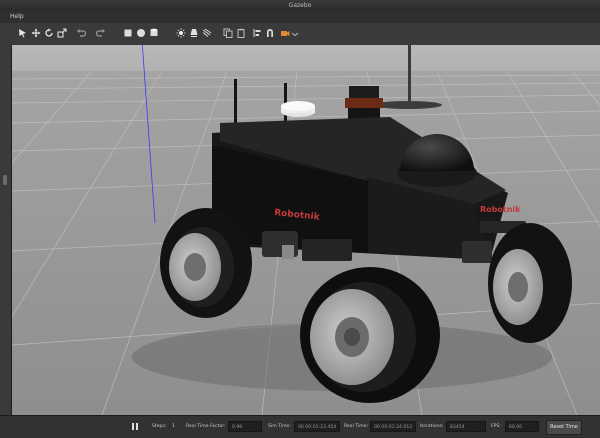 This screenshot has width=600, height=438. Describe the element at coordinates (500, 209) in the screenshot. I see `front-brand-label: Robotnik` at that location.